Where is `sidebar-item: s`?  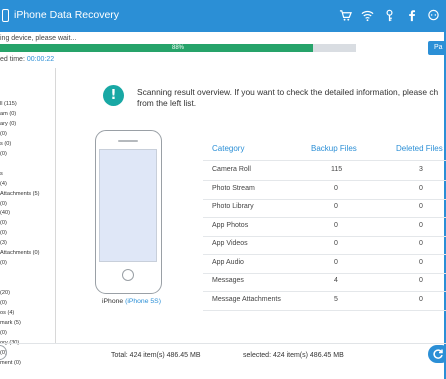
sidebar-item: s is located at coordinates (1, 174).